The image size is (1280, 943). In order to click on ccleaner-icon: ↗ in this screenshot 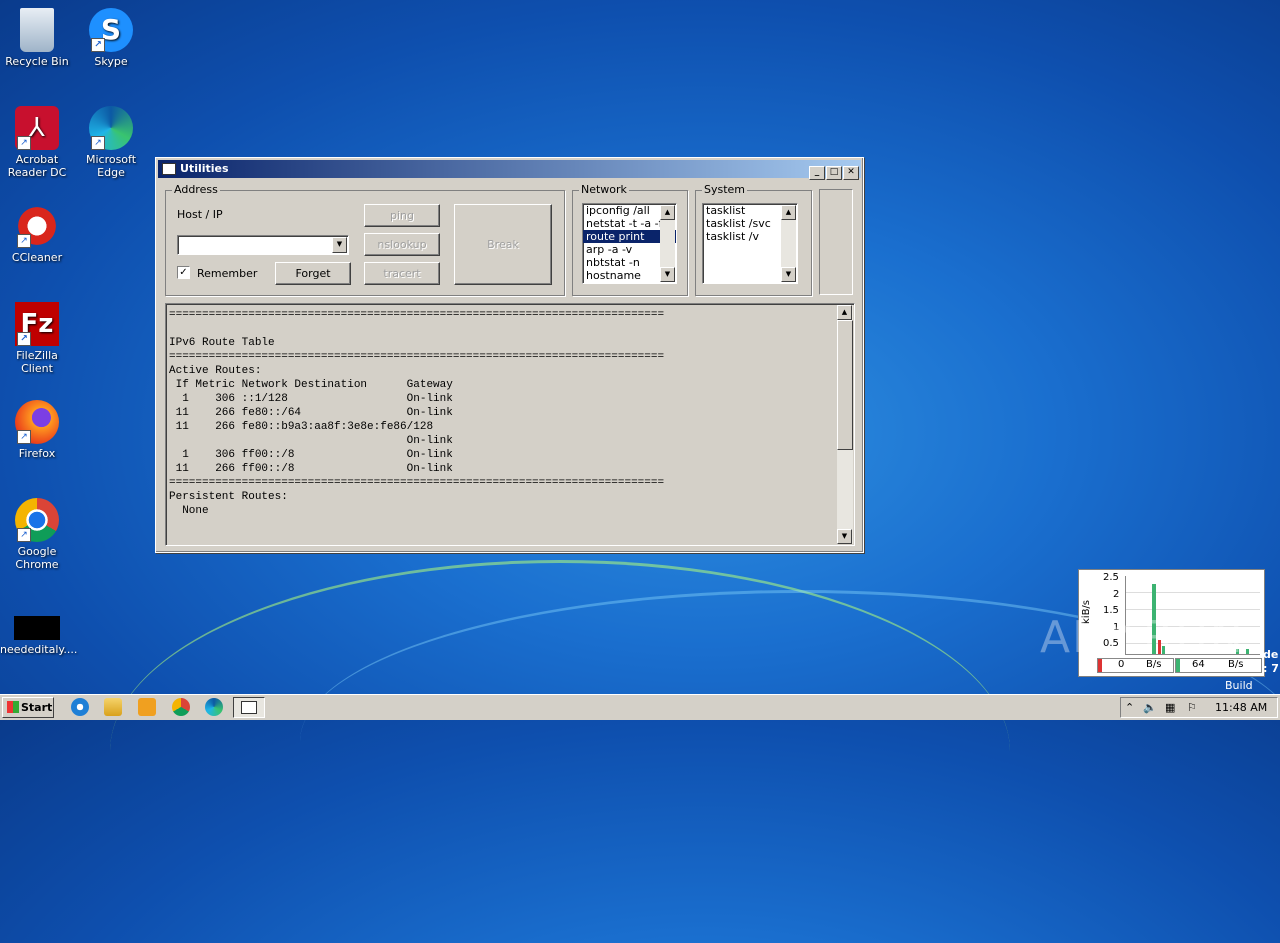, I will do `click(37, 226)`.